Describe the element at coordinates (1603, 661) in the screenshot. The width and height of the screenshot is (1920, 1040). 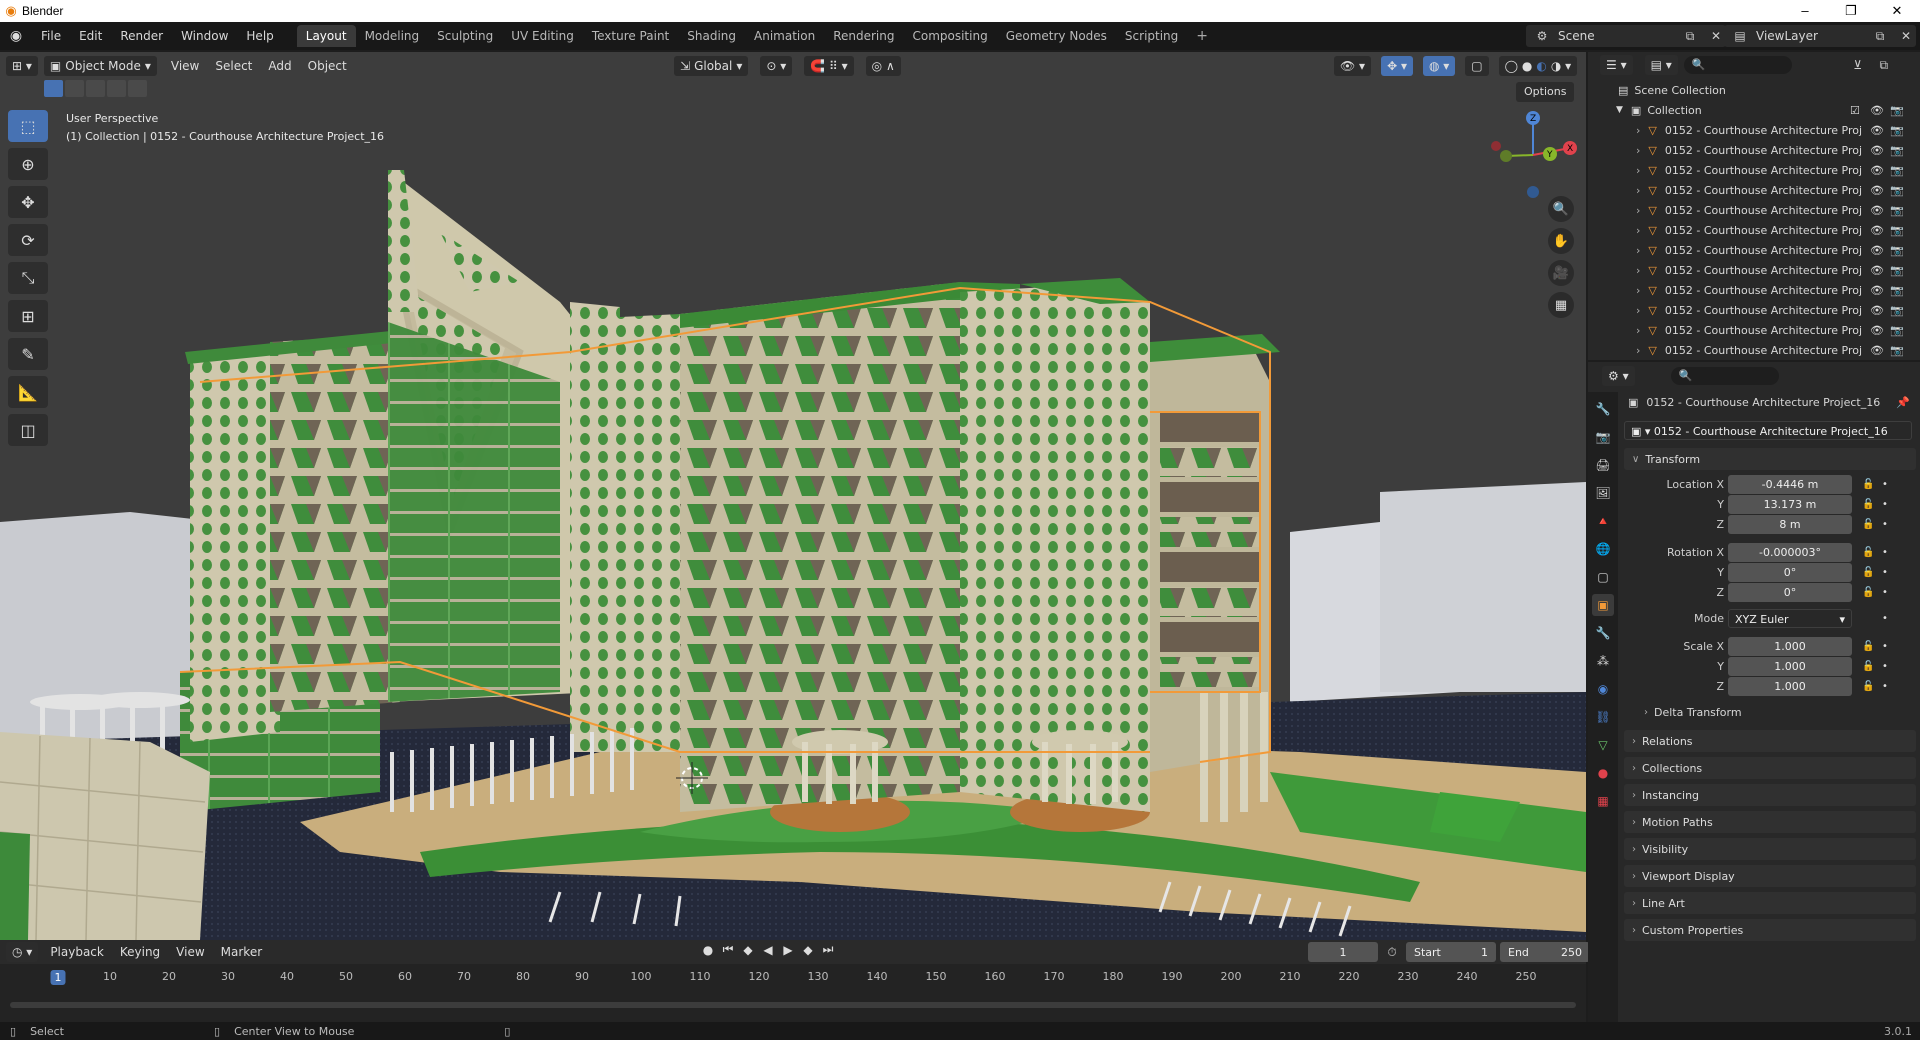
I see `particles-tab-icon: ⁂` at that location.